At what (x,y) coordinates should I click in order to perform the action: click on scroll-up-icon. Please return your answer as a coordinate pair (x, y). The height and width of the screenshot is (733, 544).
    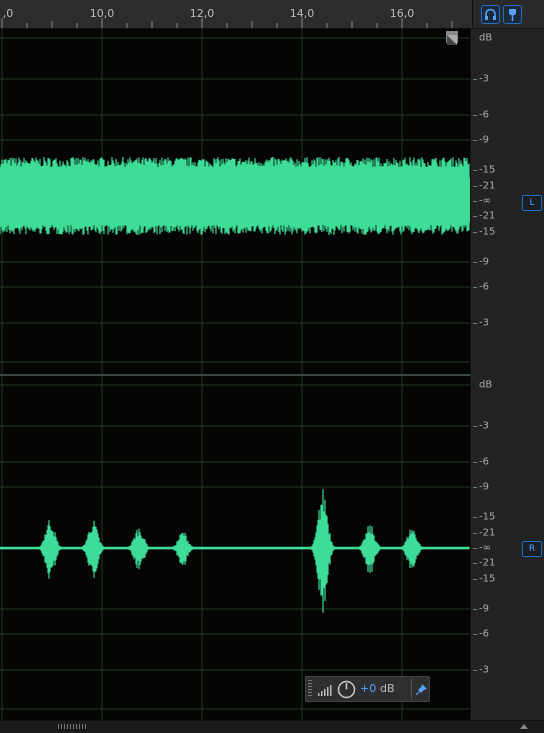
    Looking at the image, I should click on (524, 726).